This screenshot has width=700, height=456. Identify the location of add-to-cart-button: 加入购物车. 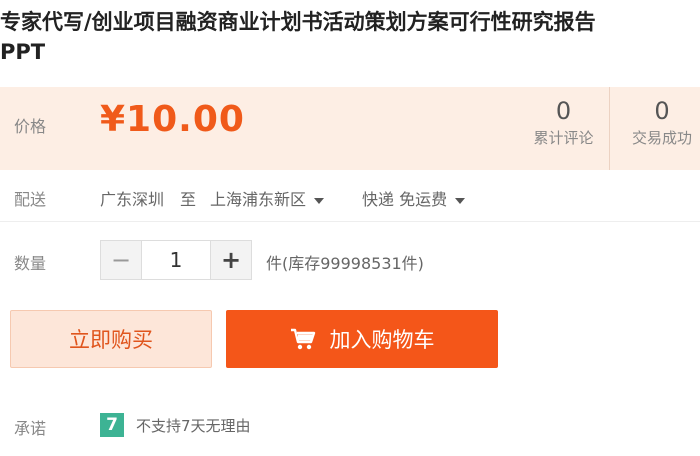
(362, 339).